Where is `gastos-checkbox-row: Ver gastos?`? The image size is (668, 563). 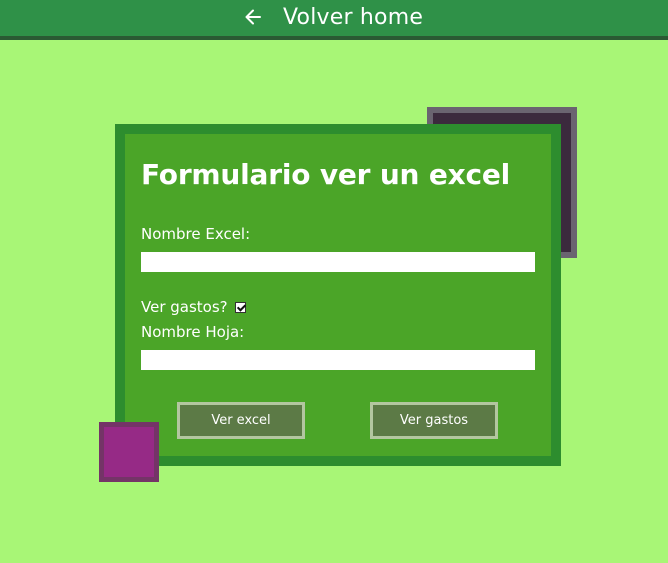 gastos-checkbox-row: Ver gastos? is located at coordinates (193, 307).